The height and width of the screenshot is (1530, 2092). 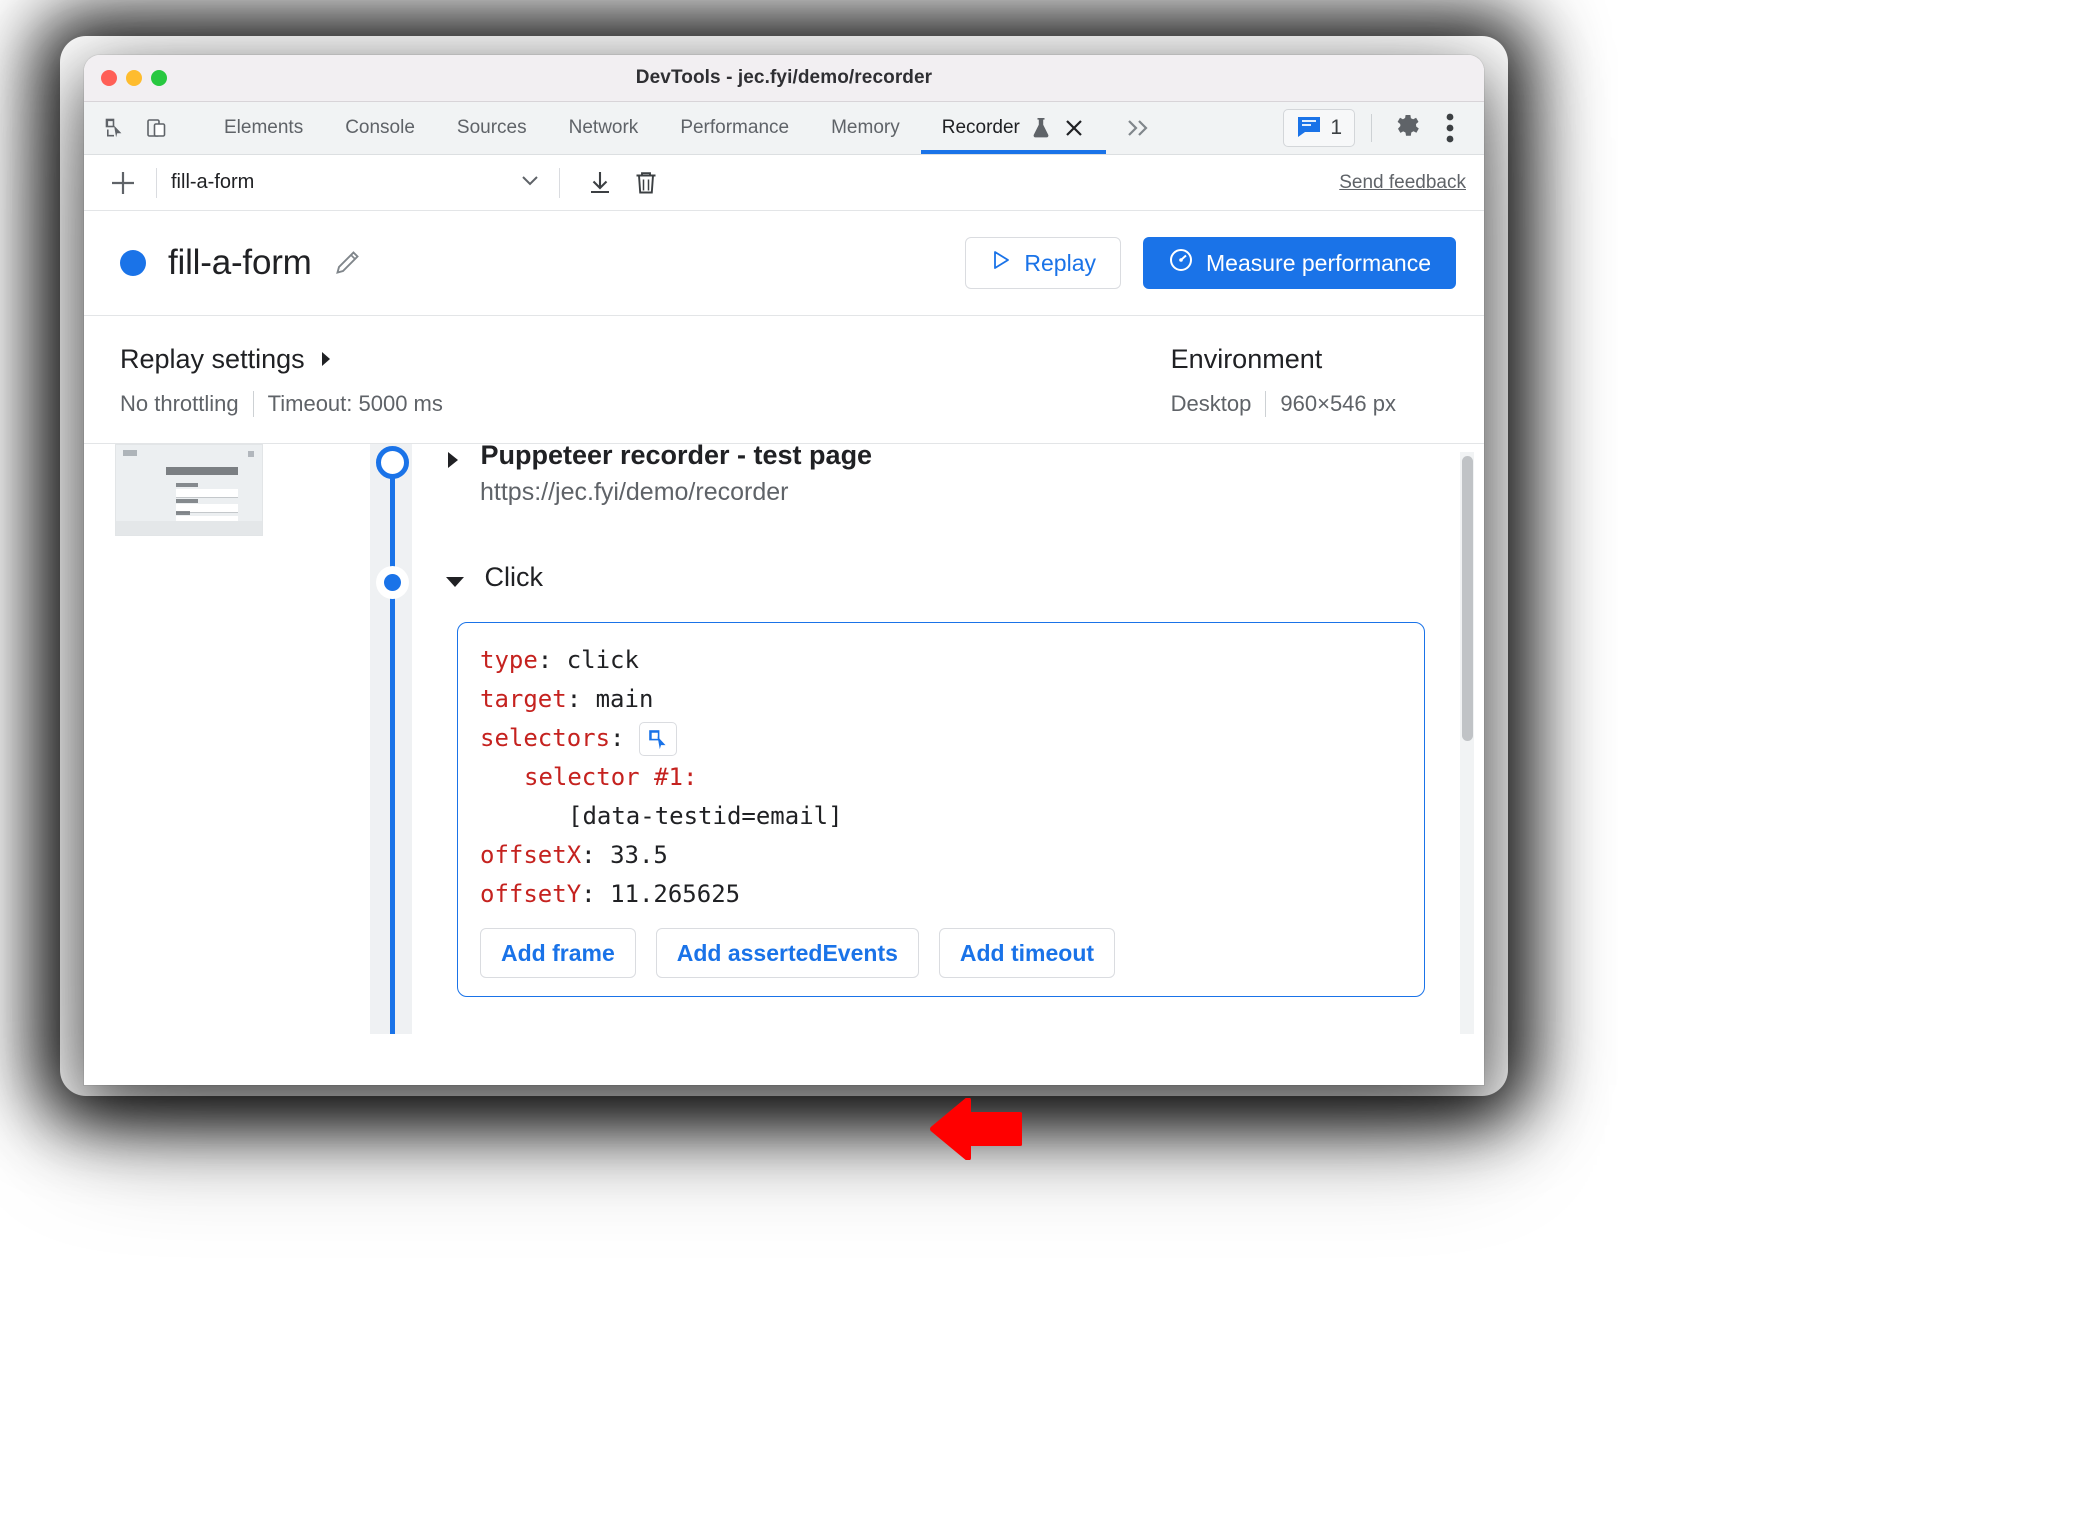 What do you see at coordinates (676, 457) in the screenshot?
I see `step-navigate-title: Puppeteer recorder - test page` at bounding box center [676, 457].